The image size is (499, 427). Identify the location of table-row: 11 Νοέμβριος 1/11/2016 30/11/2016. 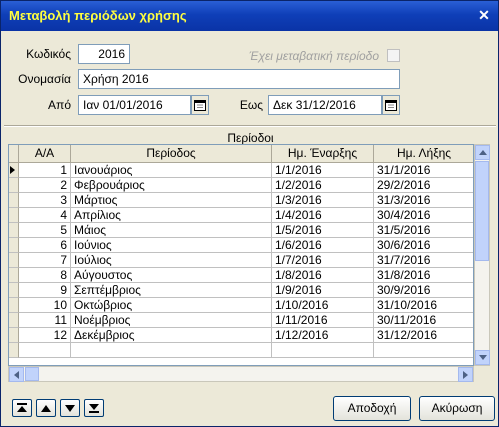
(241, 320).